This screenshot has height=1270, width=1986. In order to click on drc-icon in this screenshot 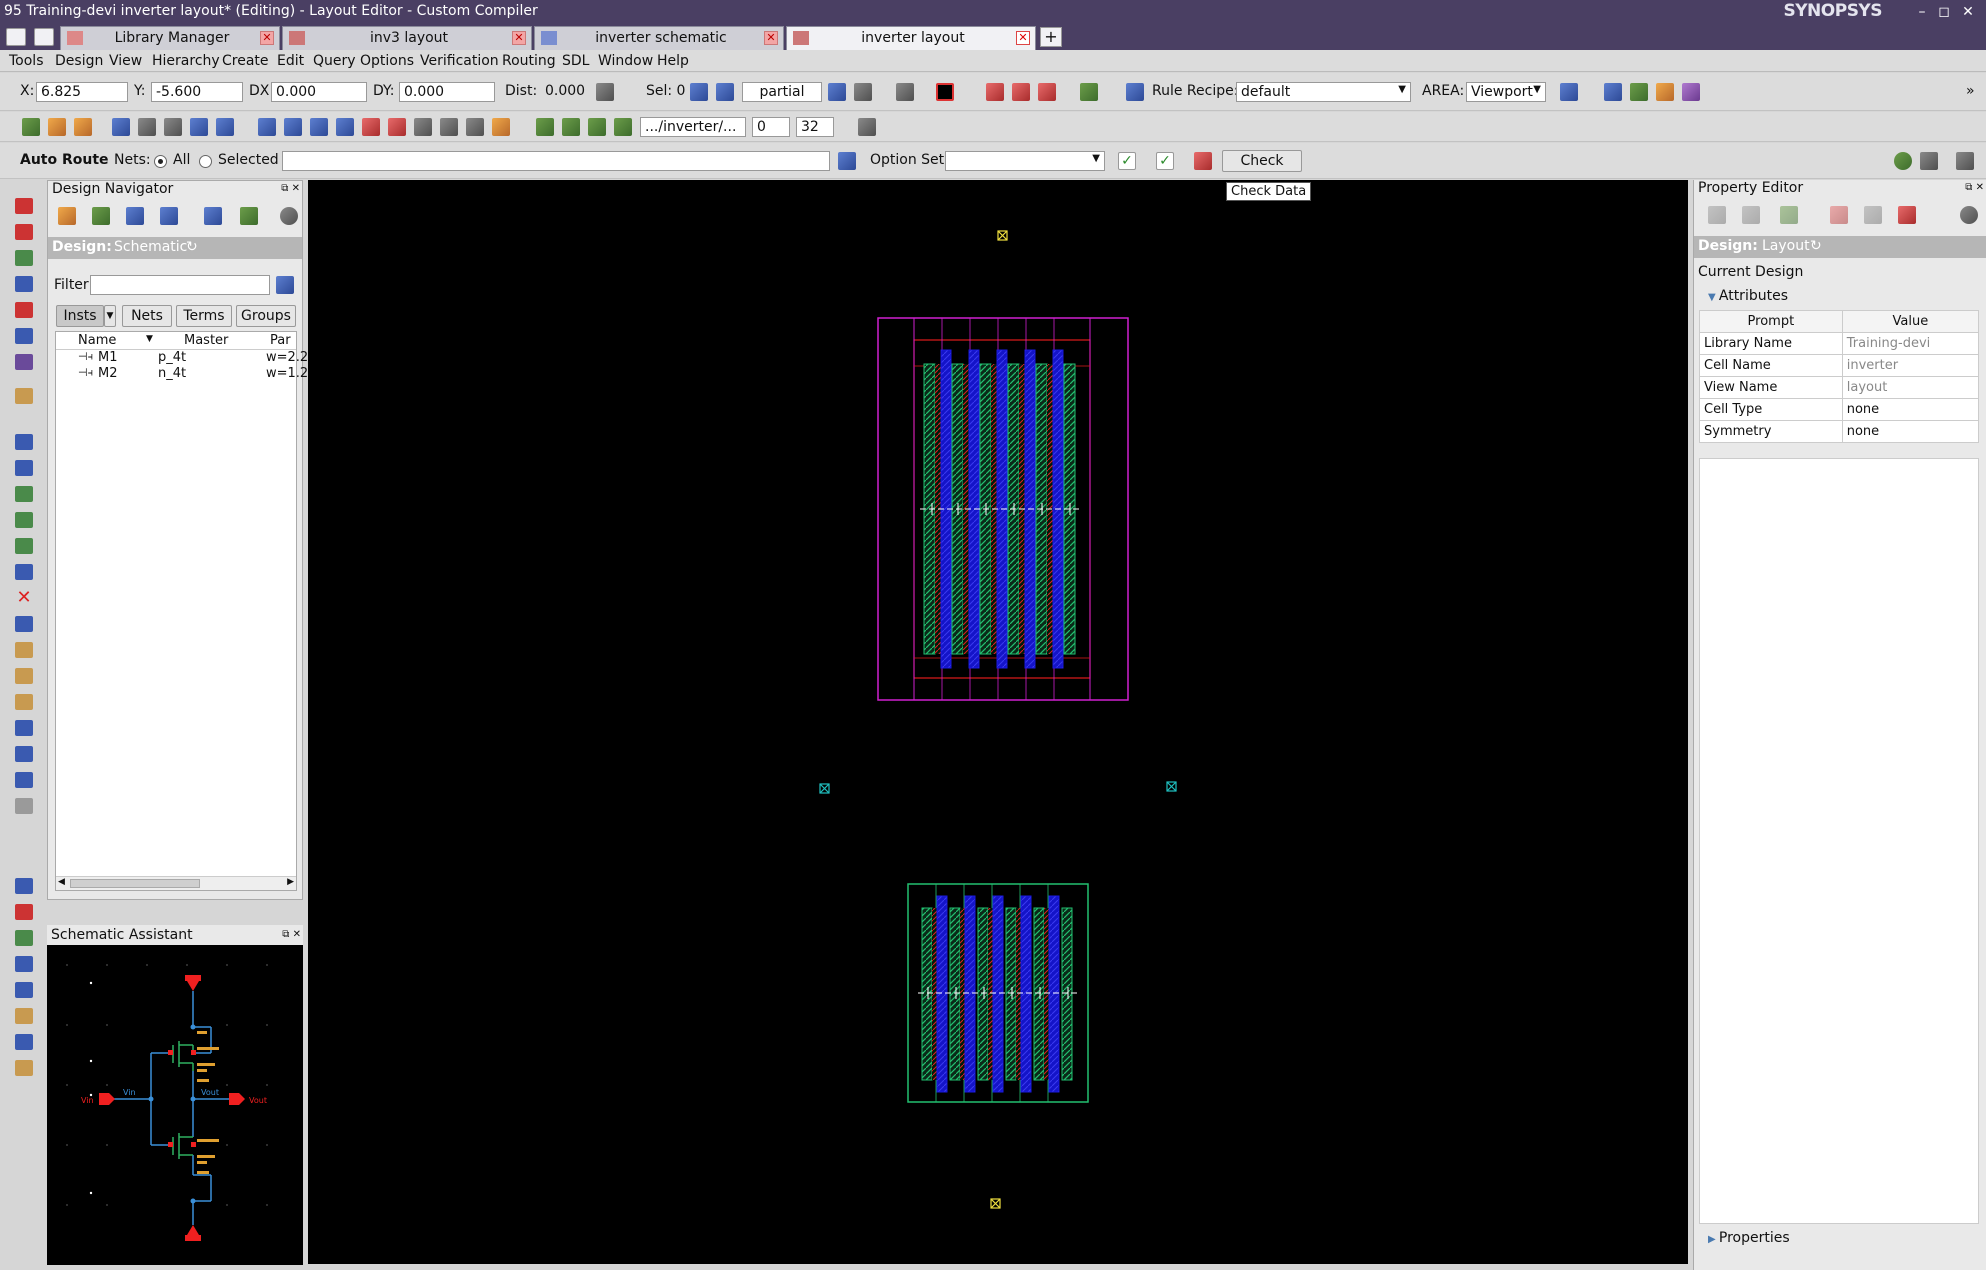, I will do `click(995, 92)`.